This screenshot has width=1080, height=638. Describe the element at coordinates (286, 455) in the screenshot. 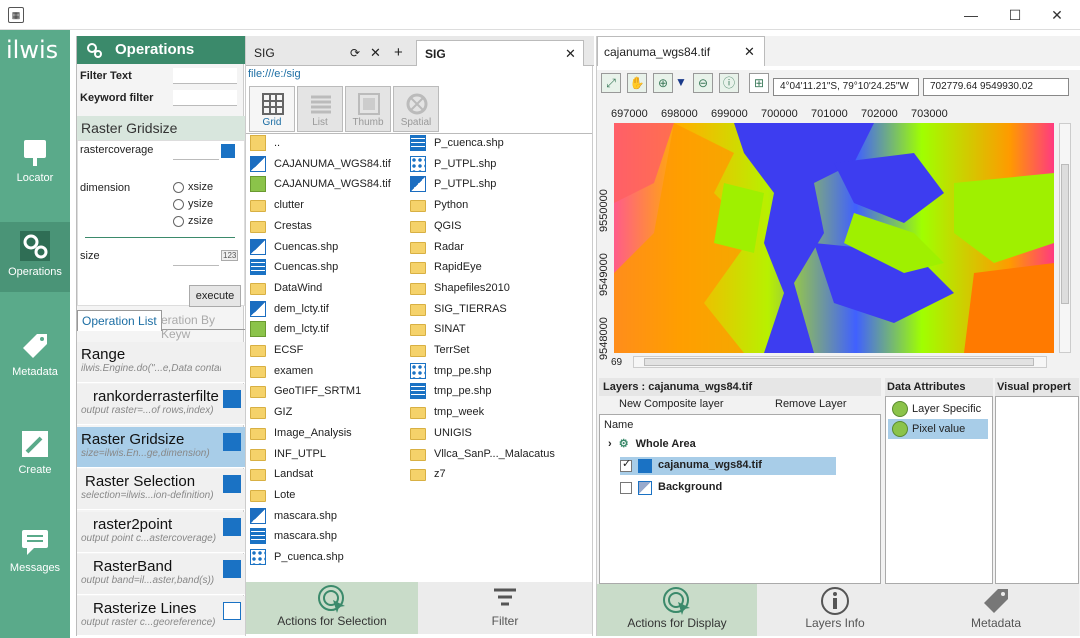

I see `file-item: INF_UTPL` at that location.